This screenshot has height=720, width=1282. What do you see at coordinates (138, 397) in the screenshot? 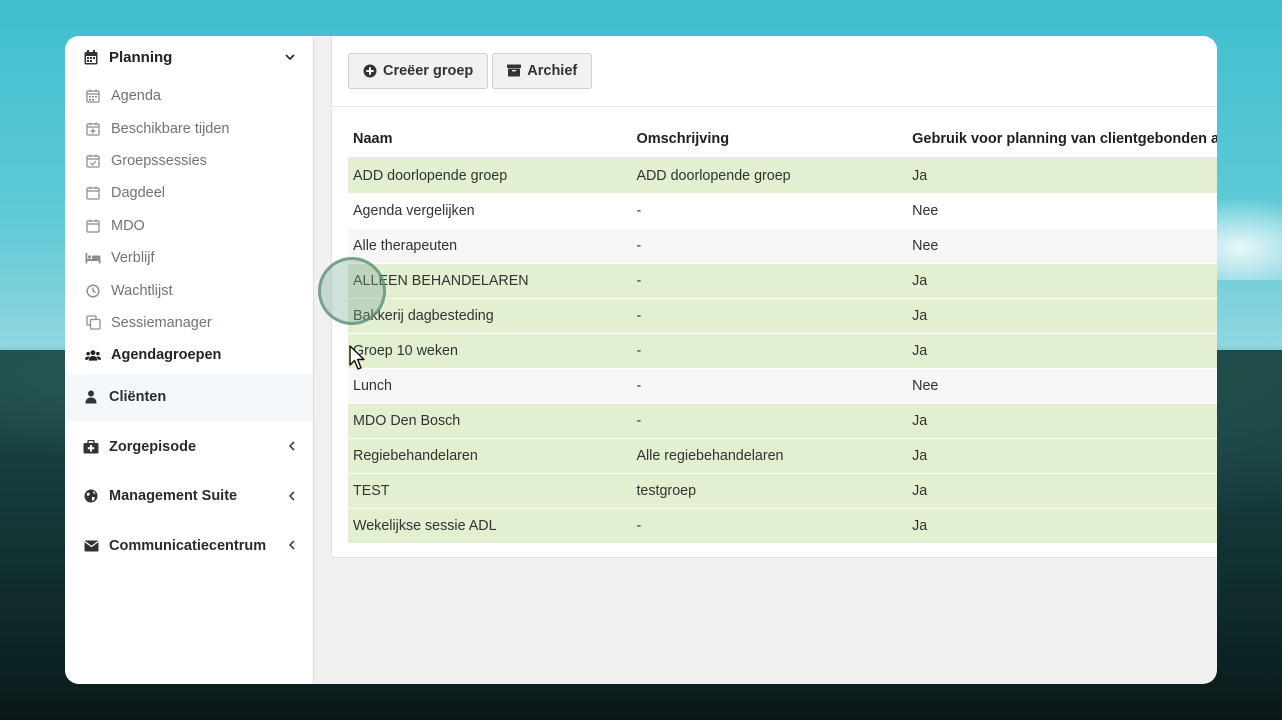
I see `sidebar-group-label: Cliënten` at bounding box center [138, 397].